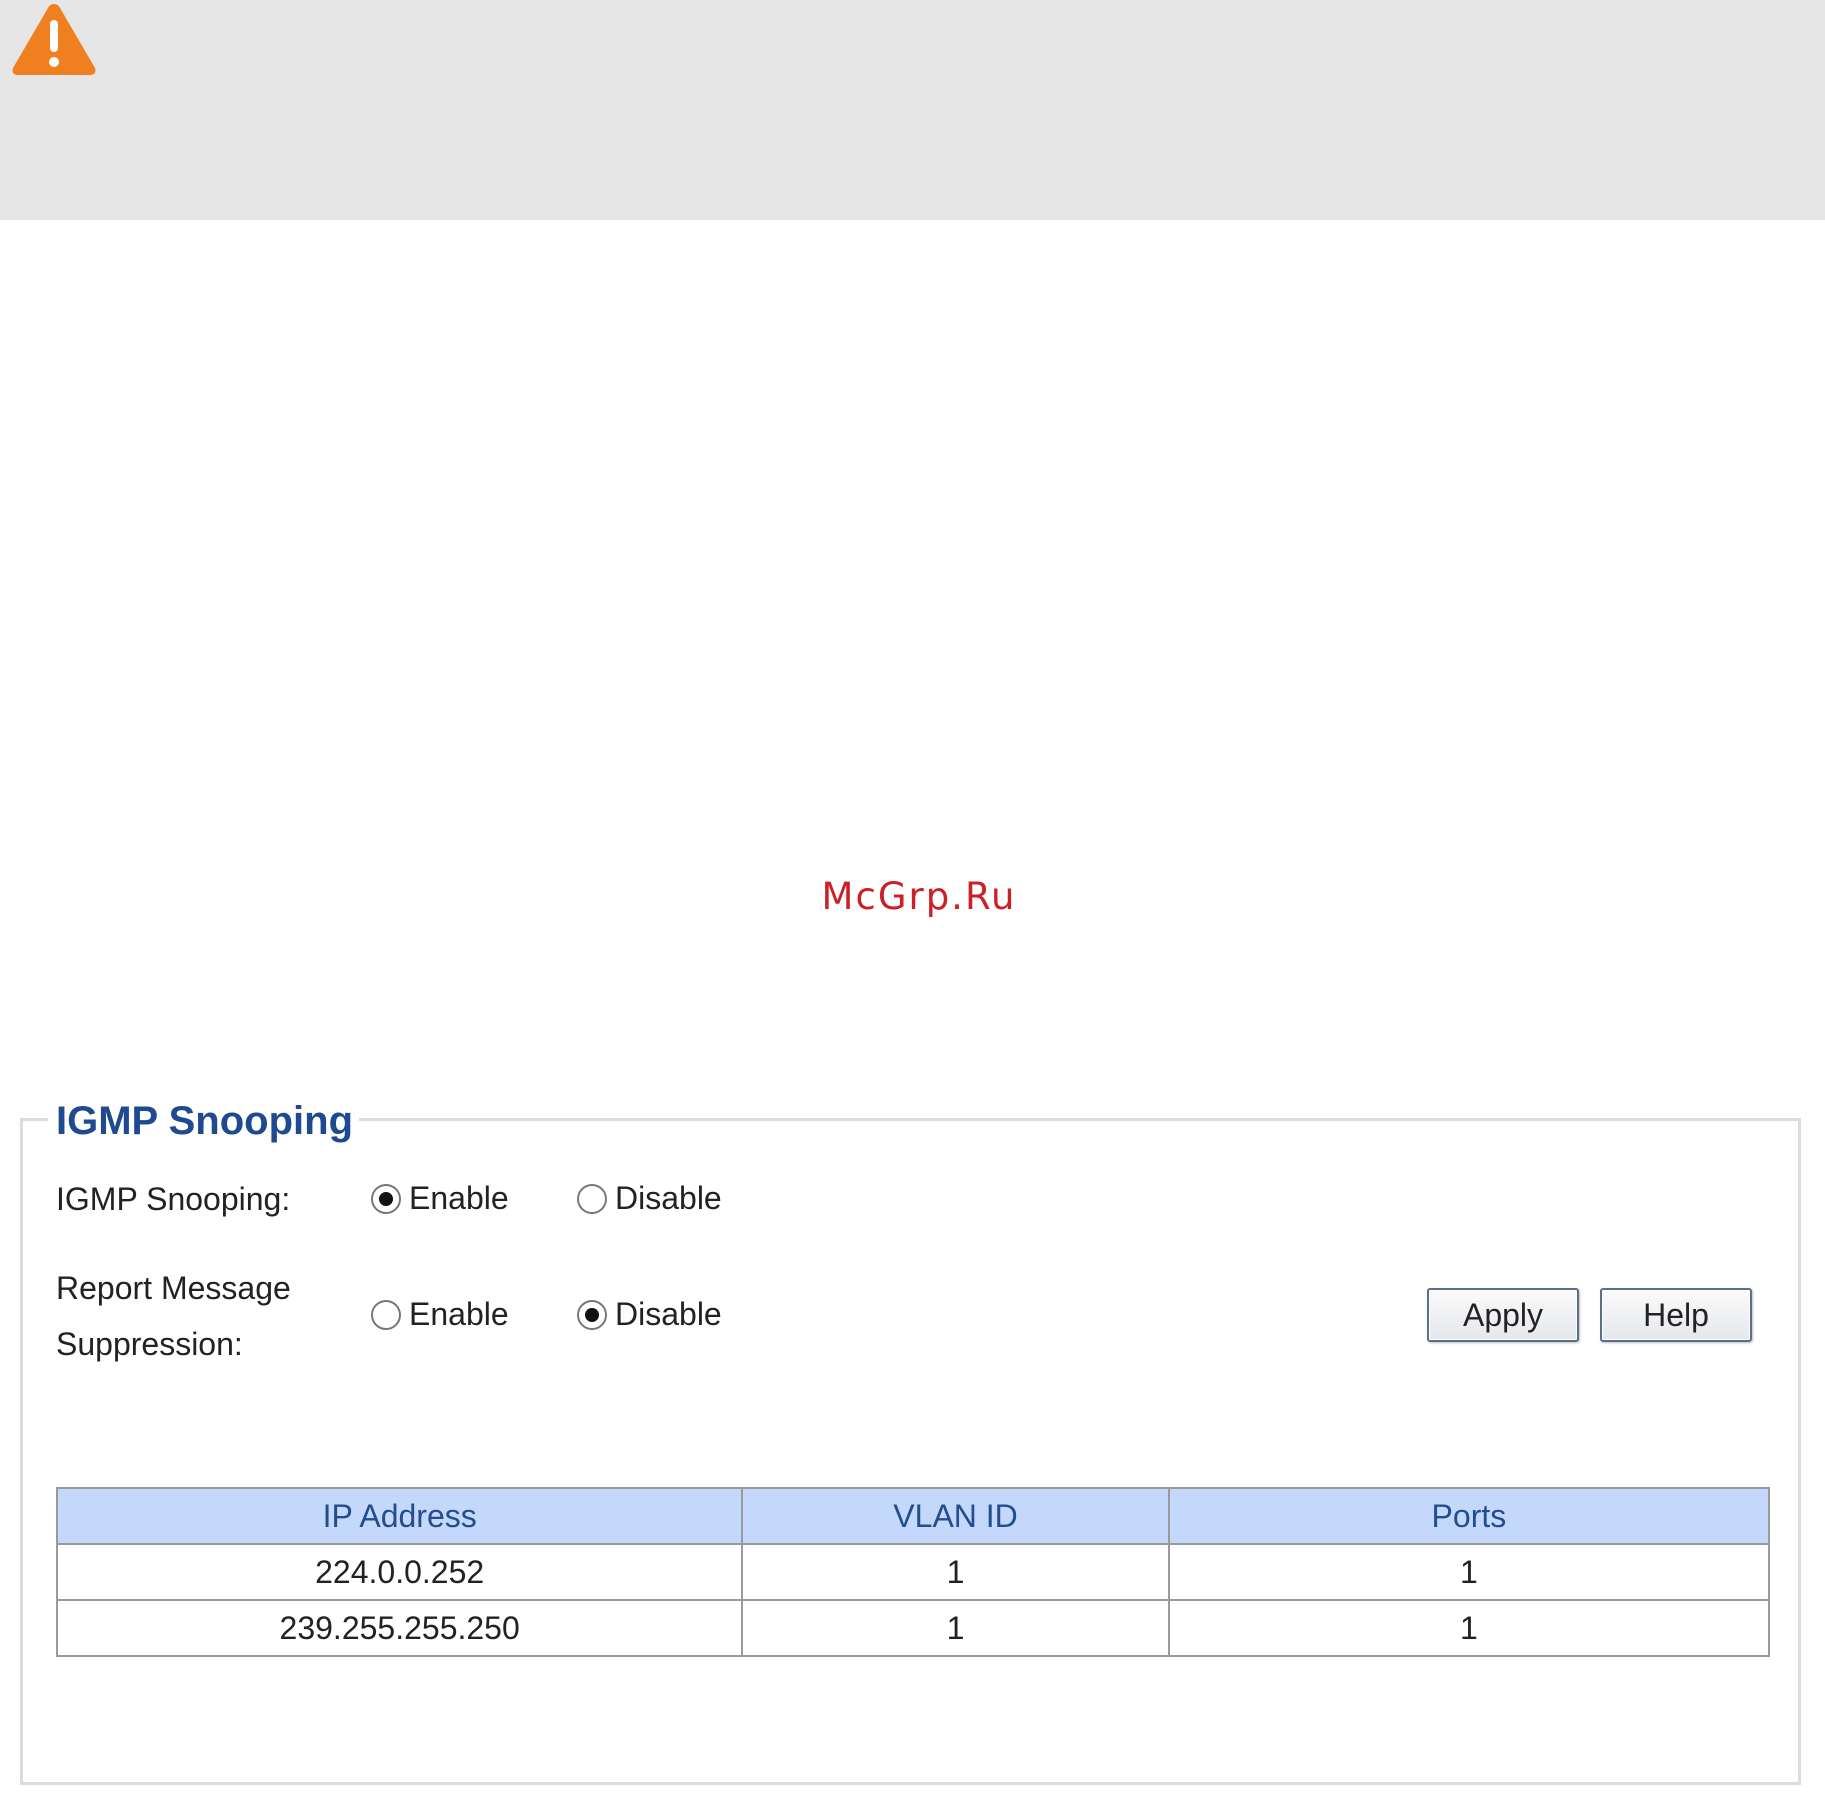 This screenshot has width=1825, height=1803. I want to click on column-header-vlan-id: VLAN ID, so click(955, 1516).